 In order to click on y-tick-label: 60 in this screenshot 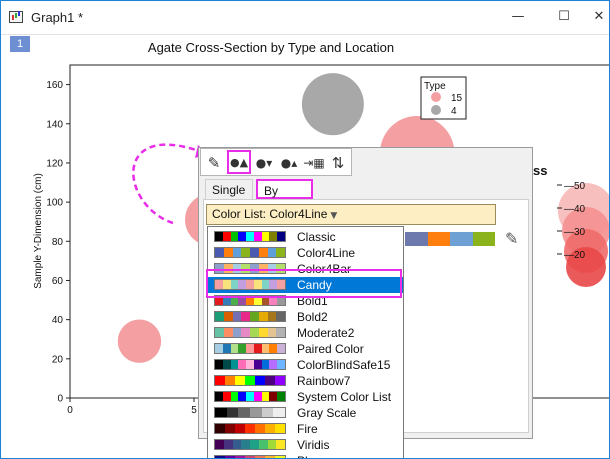, I will do `click(58, 281)`.